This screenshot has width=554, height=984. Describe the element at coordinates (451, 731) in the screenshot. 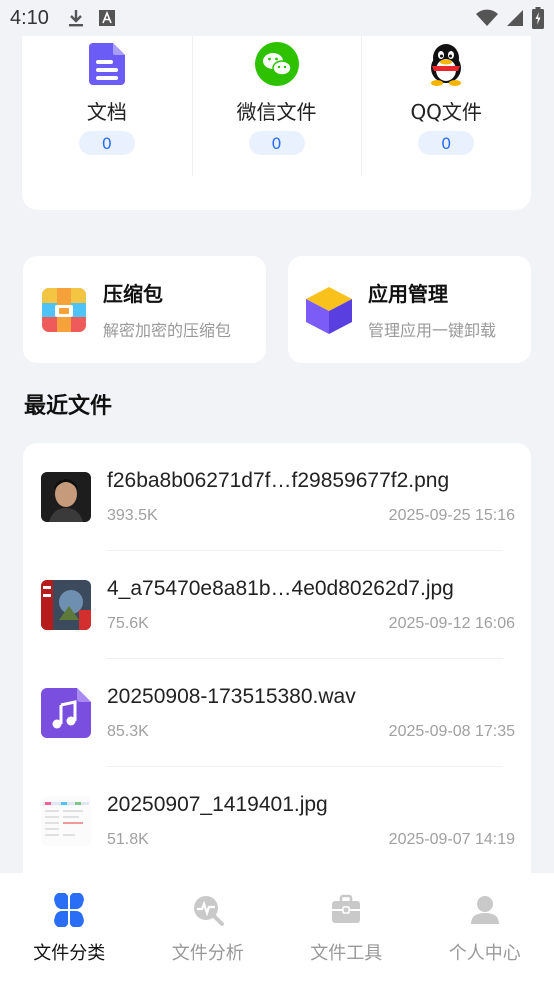

I see `file-date: 2025-09-08 17:35` at that location.